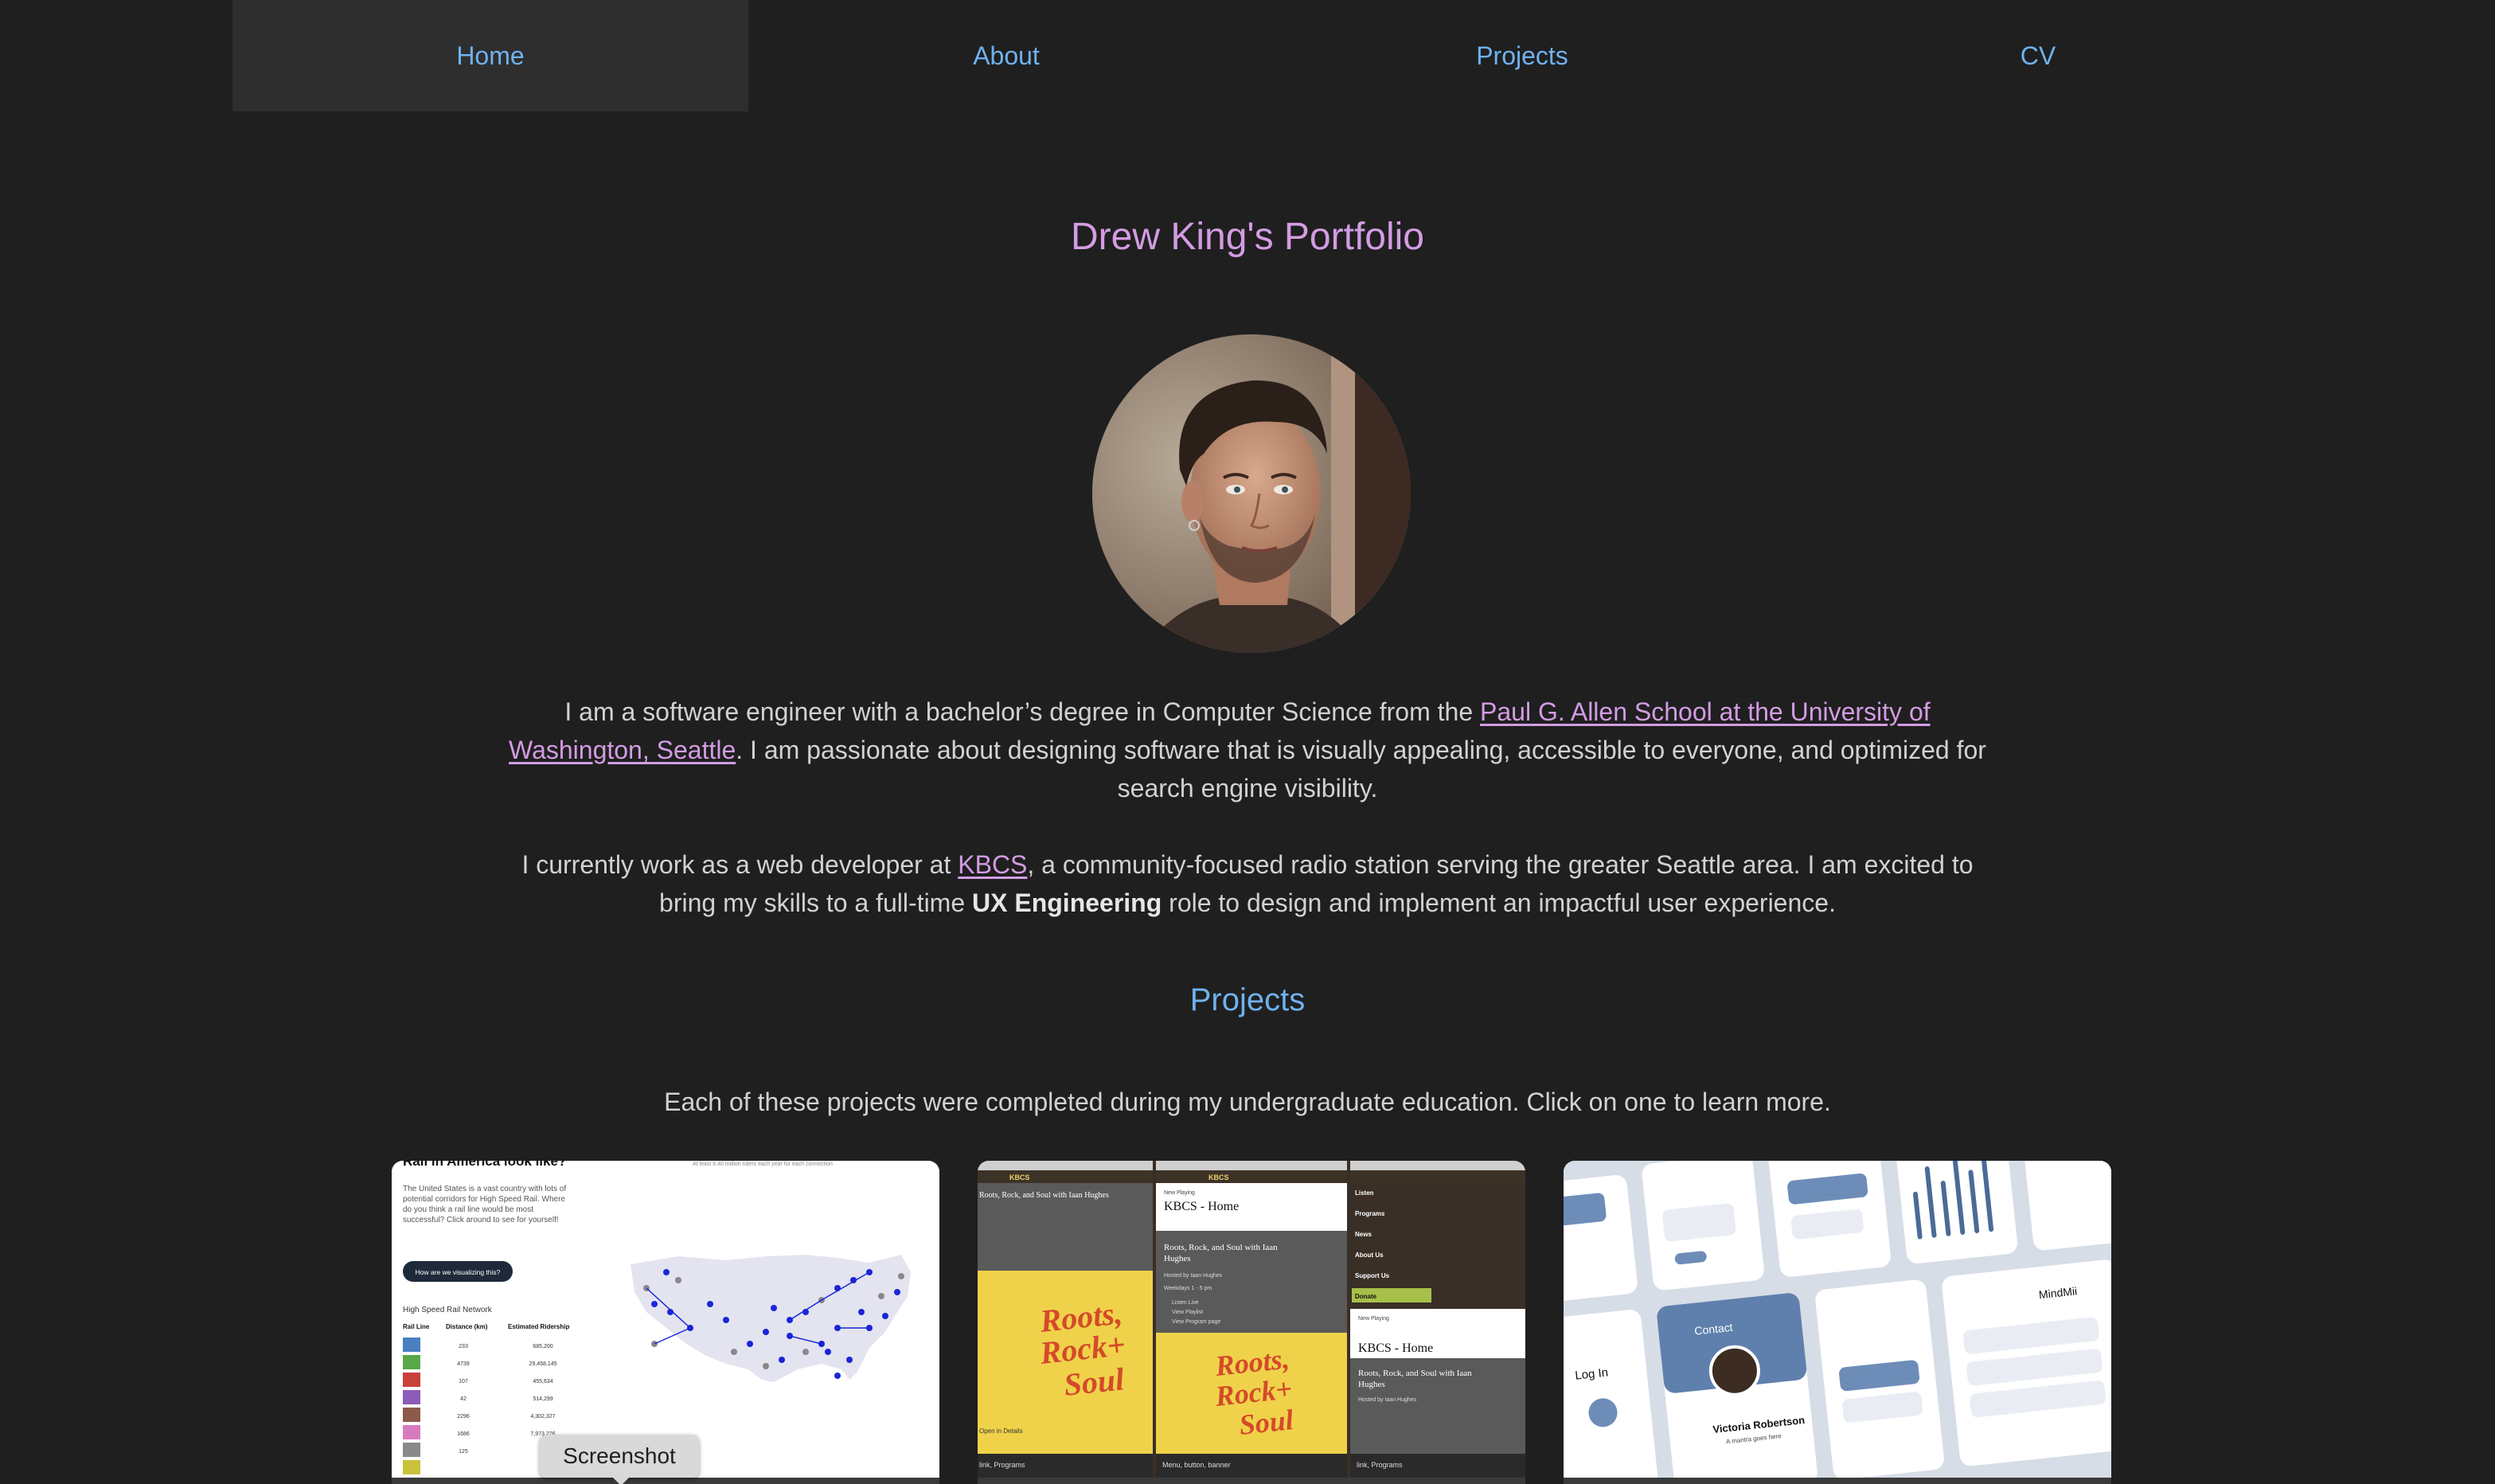 This screenshot has width=2495, height=1484. I want to click on rail-visualize-button-label: How are we visualizing this?, so click(458, 1272).